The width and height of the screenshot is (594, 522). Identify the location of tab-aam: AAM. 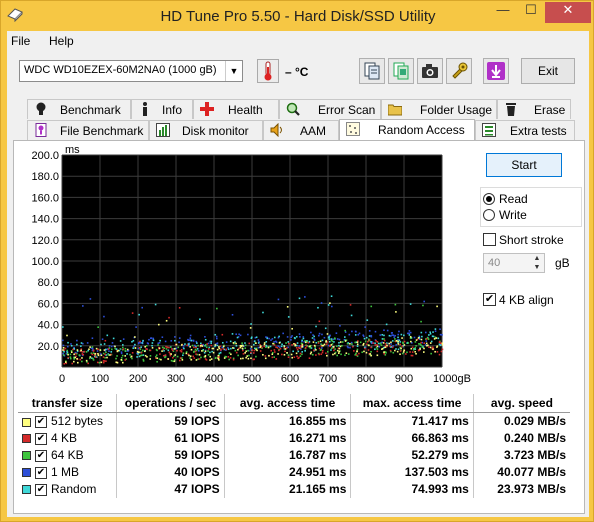
(301, 130).